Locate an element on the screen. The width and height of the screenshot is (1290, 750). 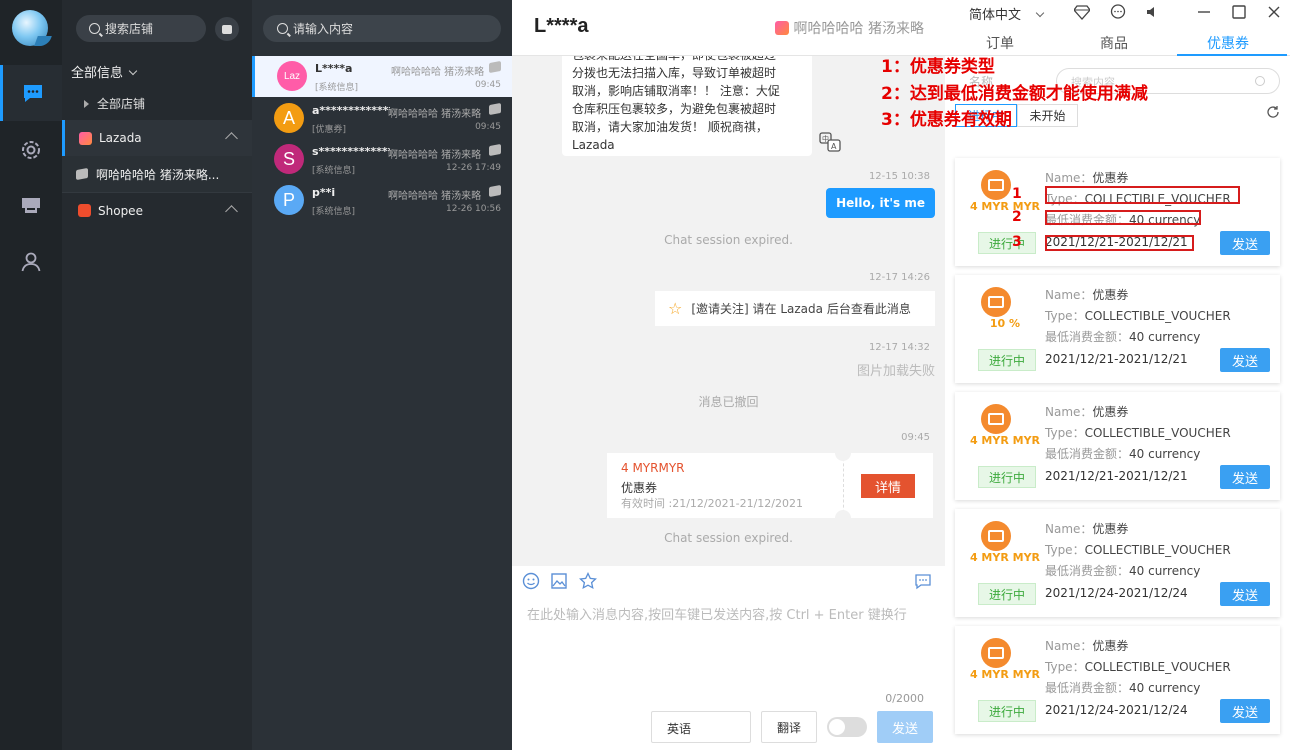
side-tabs: 订单 商品 优惠券 is located at coordinates (1117, 43).